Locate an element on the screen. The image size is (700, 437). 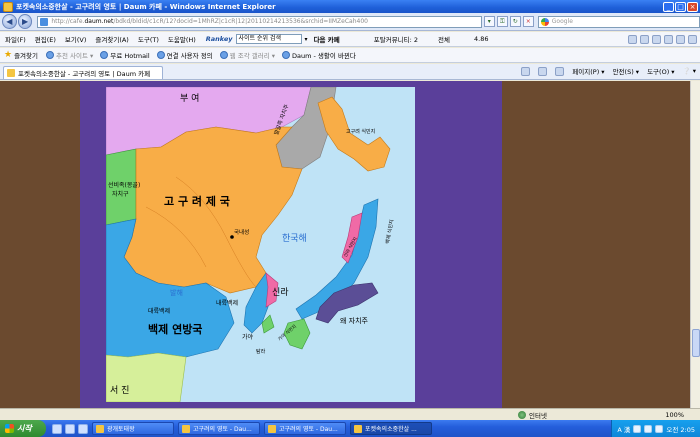
url-domain: daum.net is located at coordinates (99, 21).